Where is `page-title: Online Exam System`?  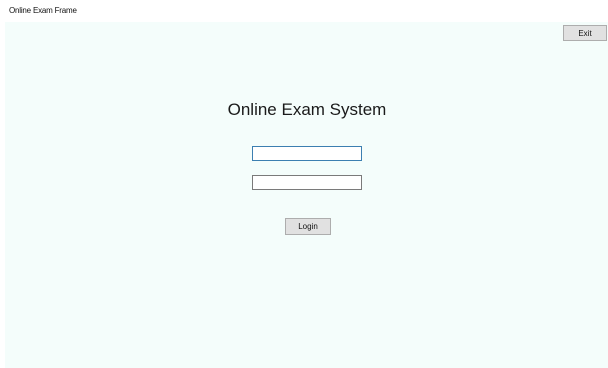
page-title: Online Exam System is located at coordinates (307, 109).